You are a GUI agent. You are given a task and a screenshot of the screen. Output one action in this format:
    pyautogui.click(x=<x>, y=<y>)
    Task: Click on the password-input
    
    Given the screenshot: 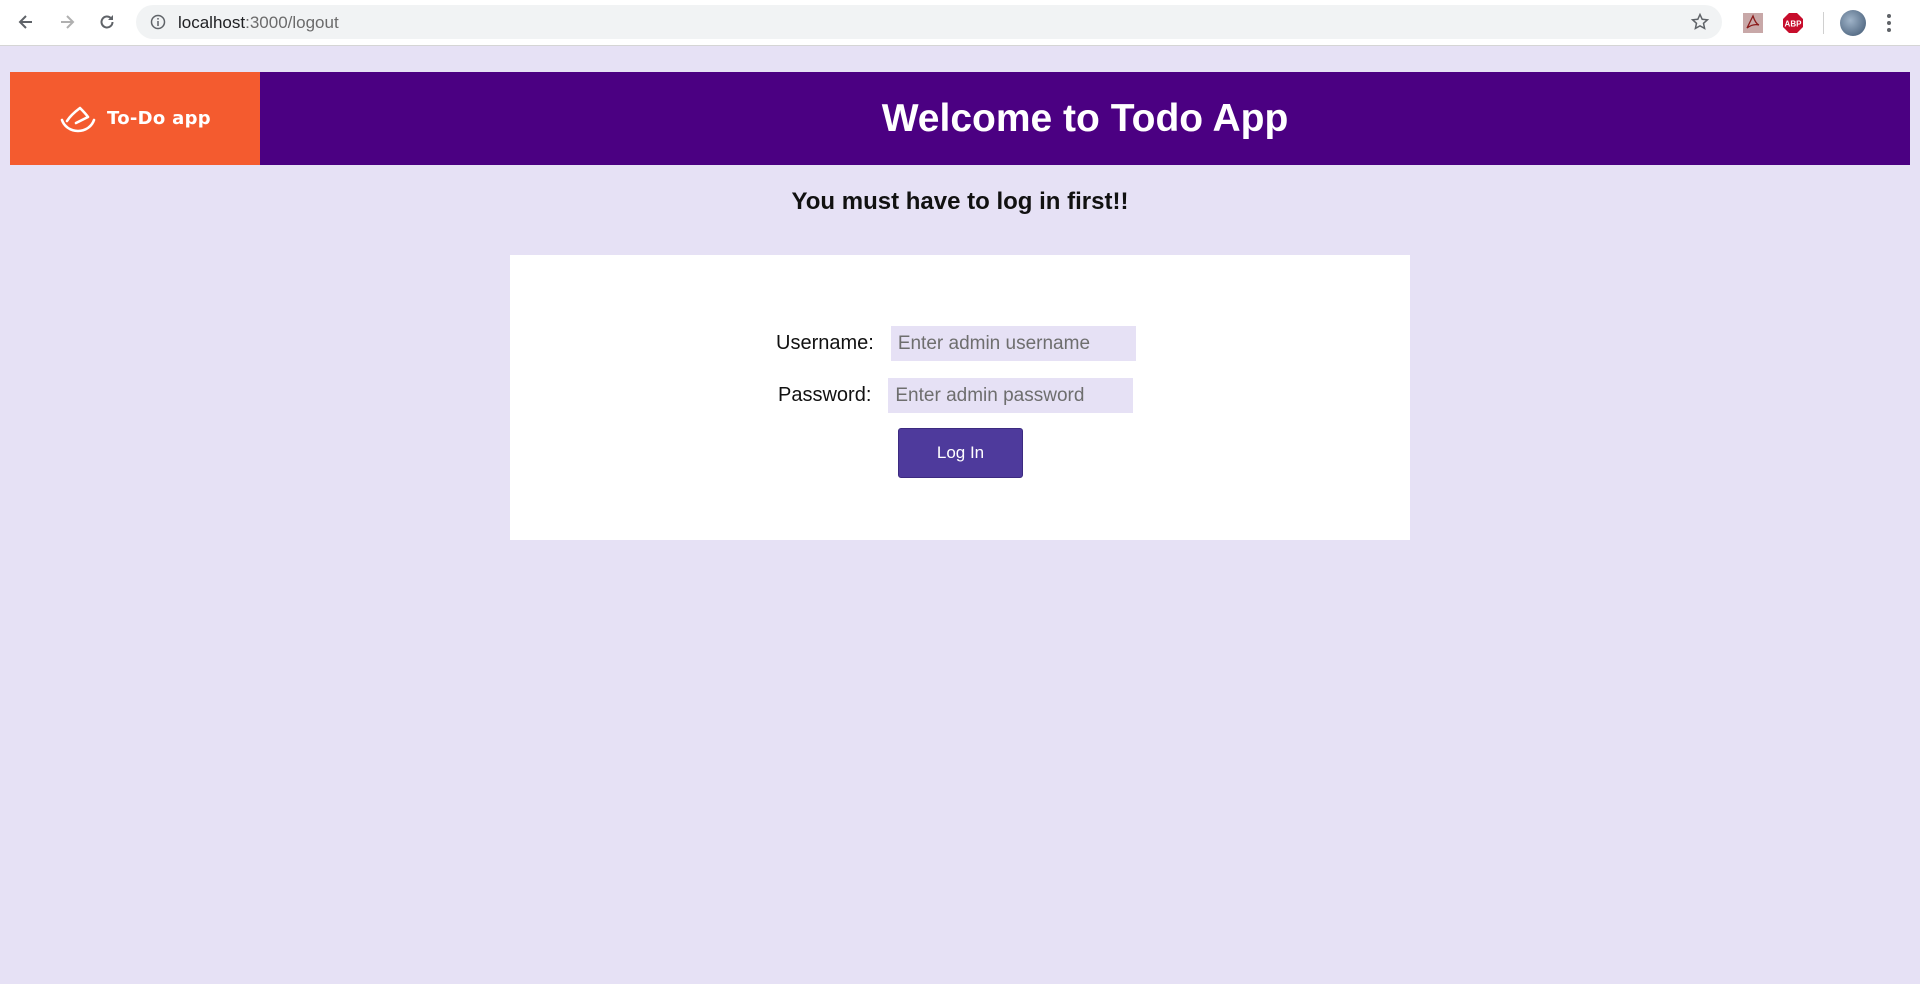 What is the action you would take?
    pyautogui.click(x=1011, y=395)
    